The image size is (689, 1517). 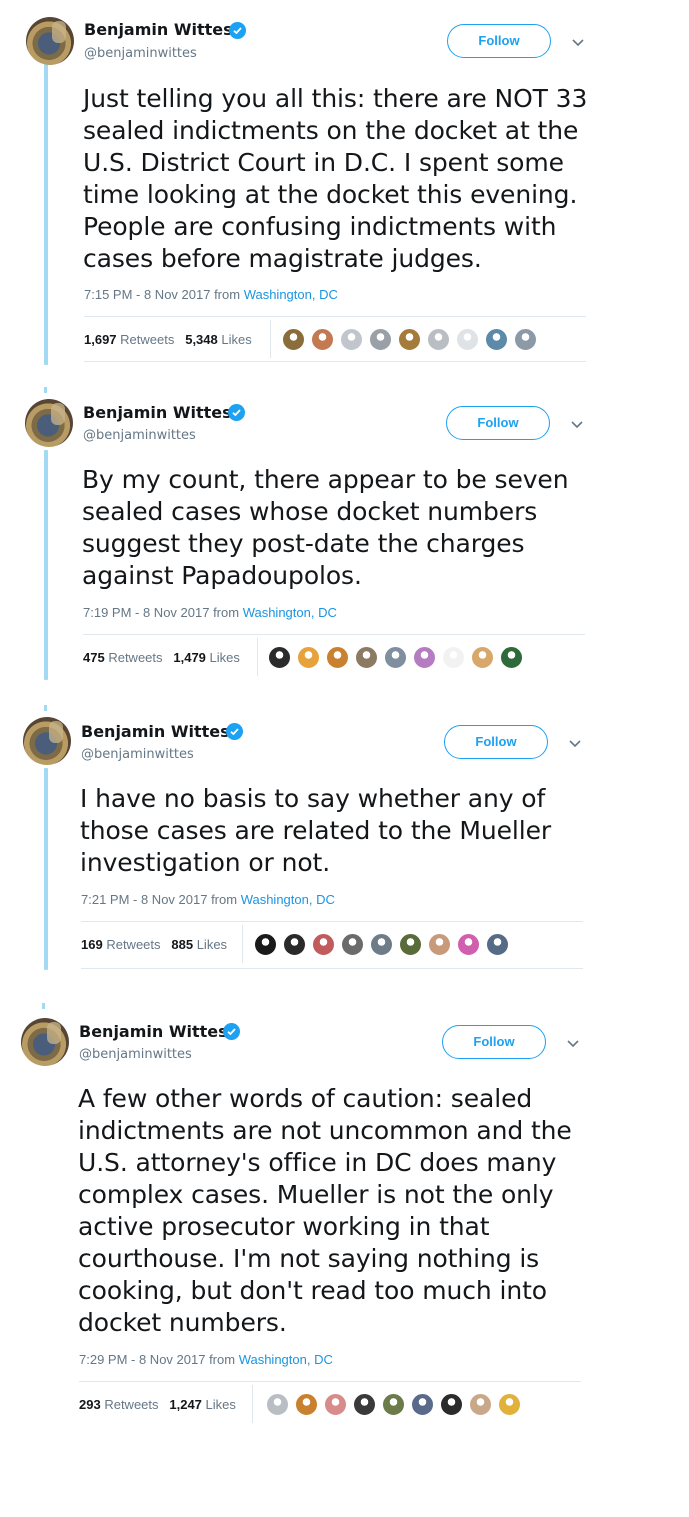 What do you see at coordinates (185, 1404) in the screenshot?
I see `likes-count: 1,247` at bounding box center [185, 1404].